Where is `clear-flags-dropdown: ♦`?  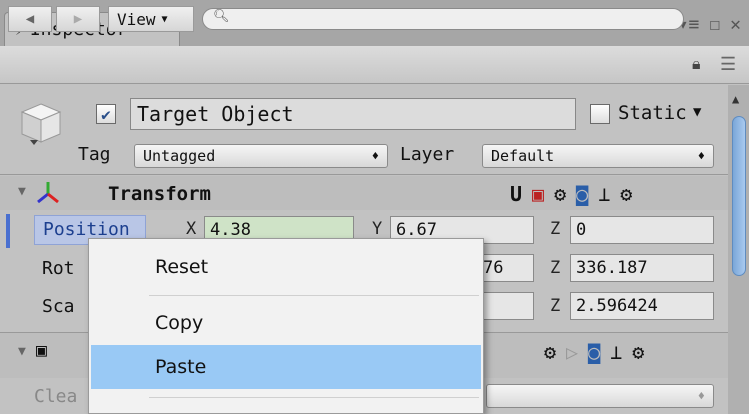
clear-flags-dropdown: ♦ is located at coordinates (600, 396).